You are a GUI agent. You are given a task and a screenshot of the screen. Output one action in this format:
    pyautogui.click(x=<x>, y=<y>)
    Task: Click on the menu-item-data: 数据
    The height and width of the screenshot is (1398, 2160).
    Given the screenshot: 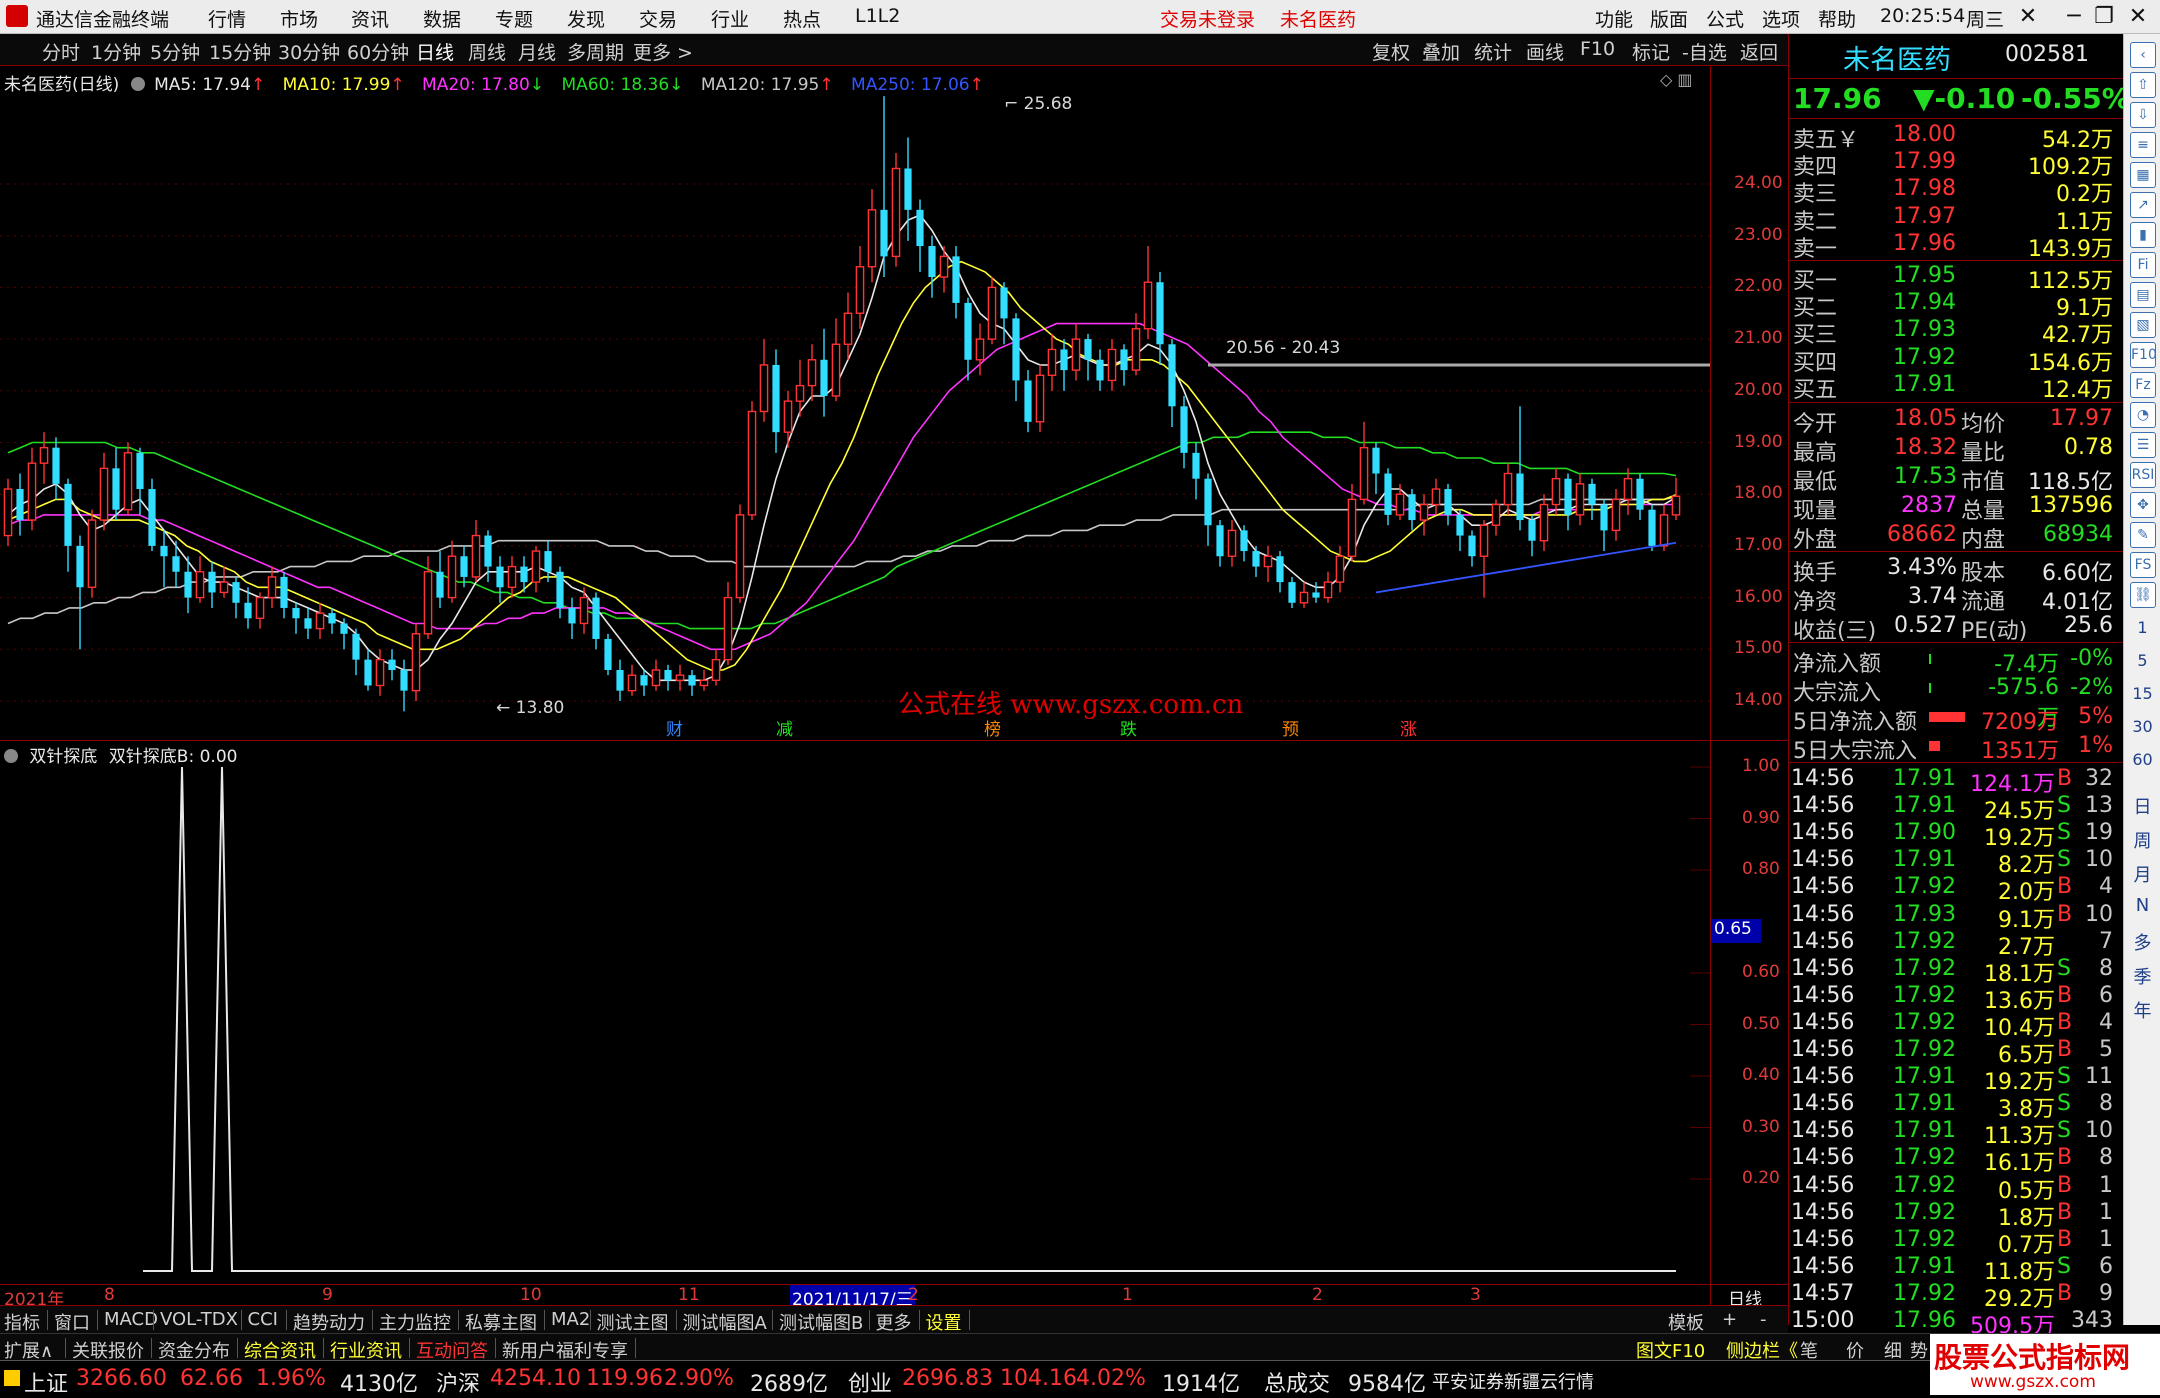 What is the action you would take?
    pyautogui.click(x=442, y=18)
    